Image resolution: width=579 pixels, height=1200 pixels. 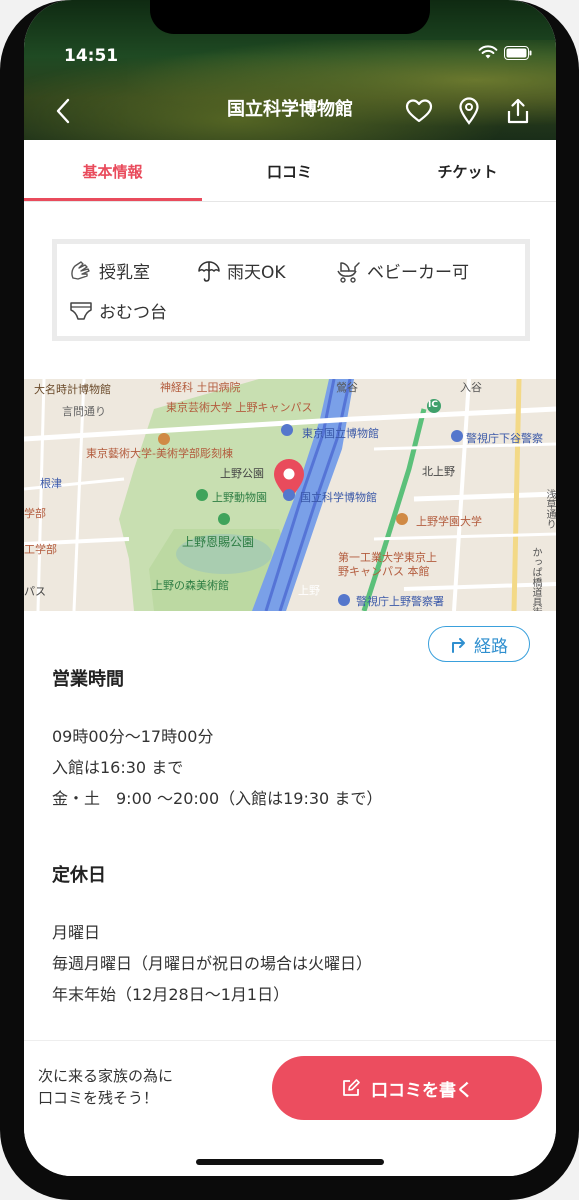 What do you see at coordinates (467, 171) in the screenshot?
I see `tab-tickets: チケット` at bounding box center [467, 171].